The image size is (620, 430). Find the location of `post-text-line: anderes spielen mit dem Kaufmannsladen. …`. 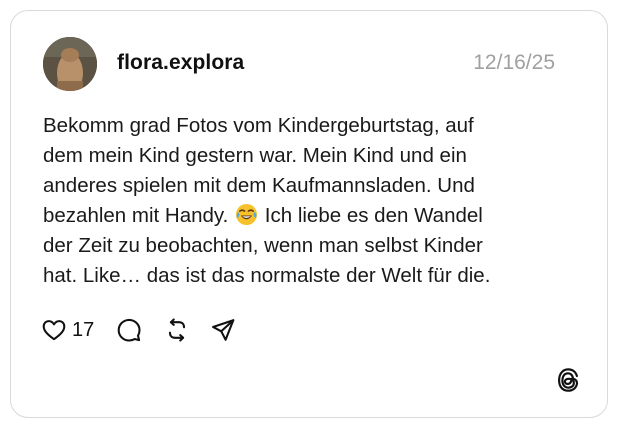

post-text-line: anderes spielen mit dem Kaufmannsladen. … is located at coordinates (259, 185).